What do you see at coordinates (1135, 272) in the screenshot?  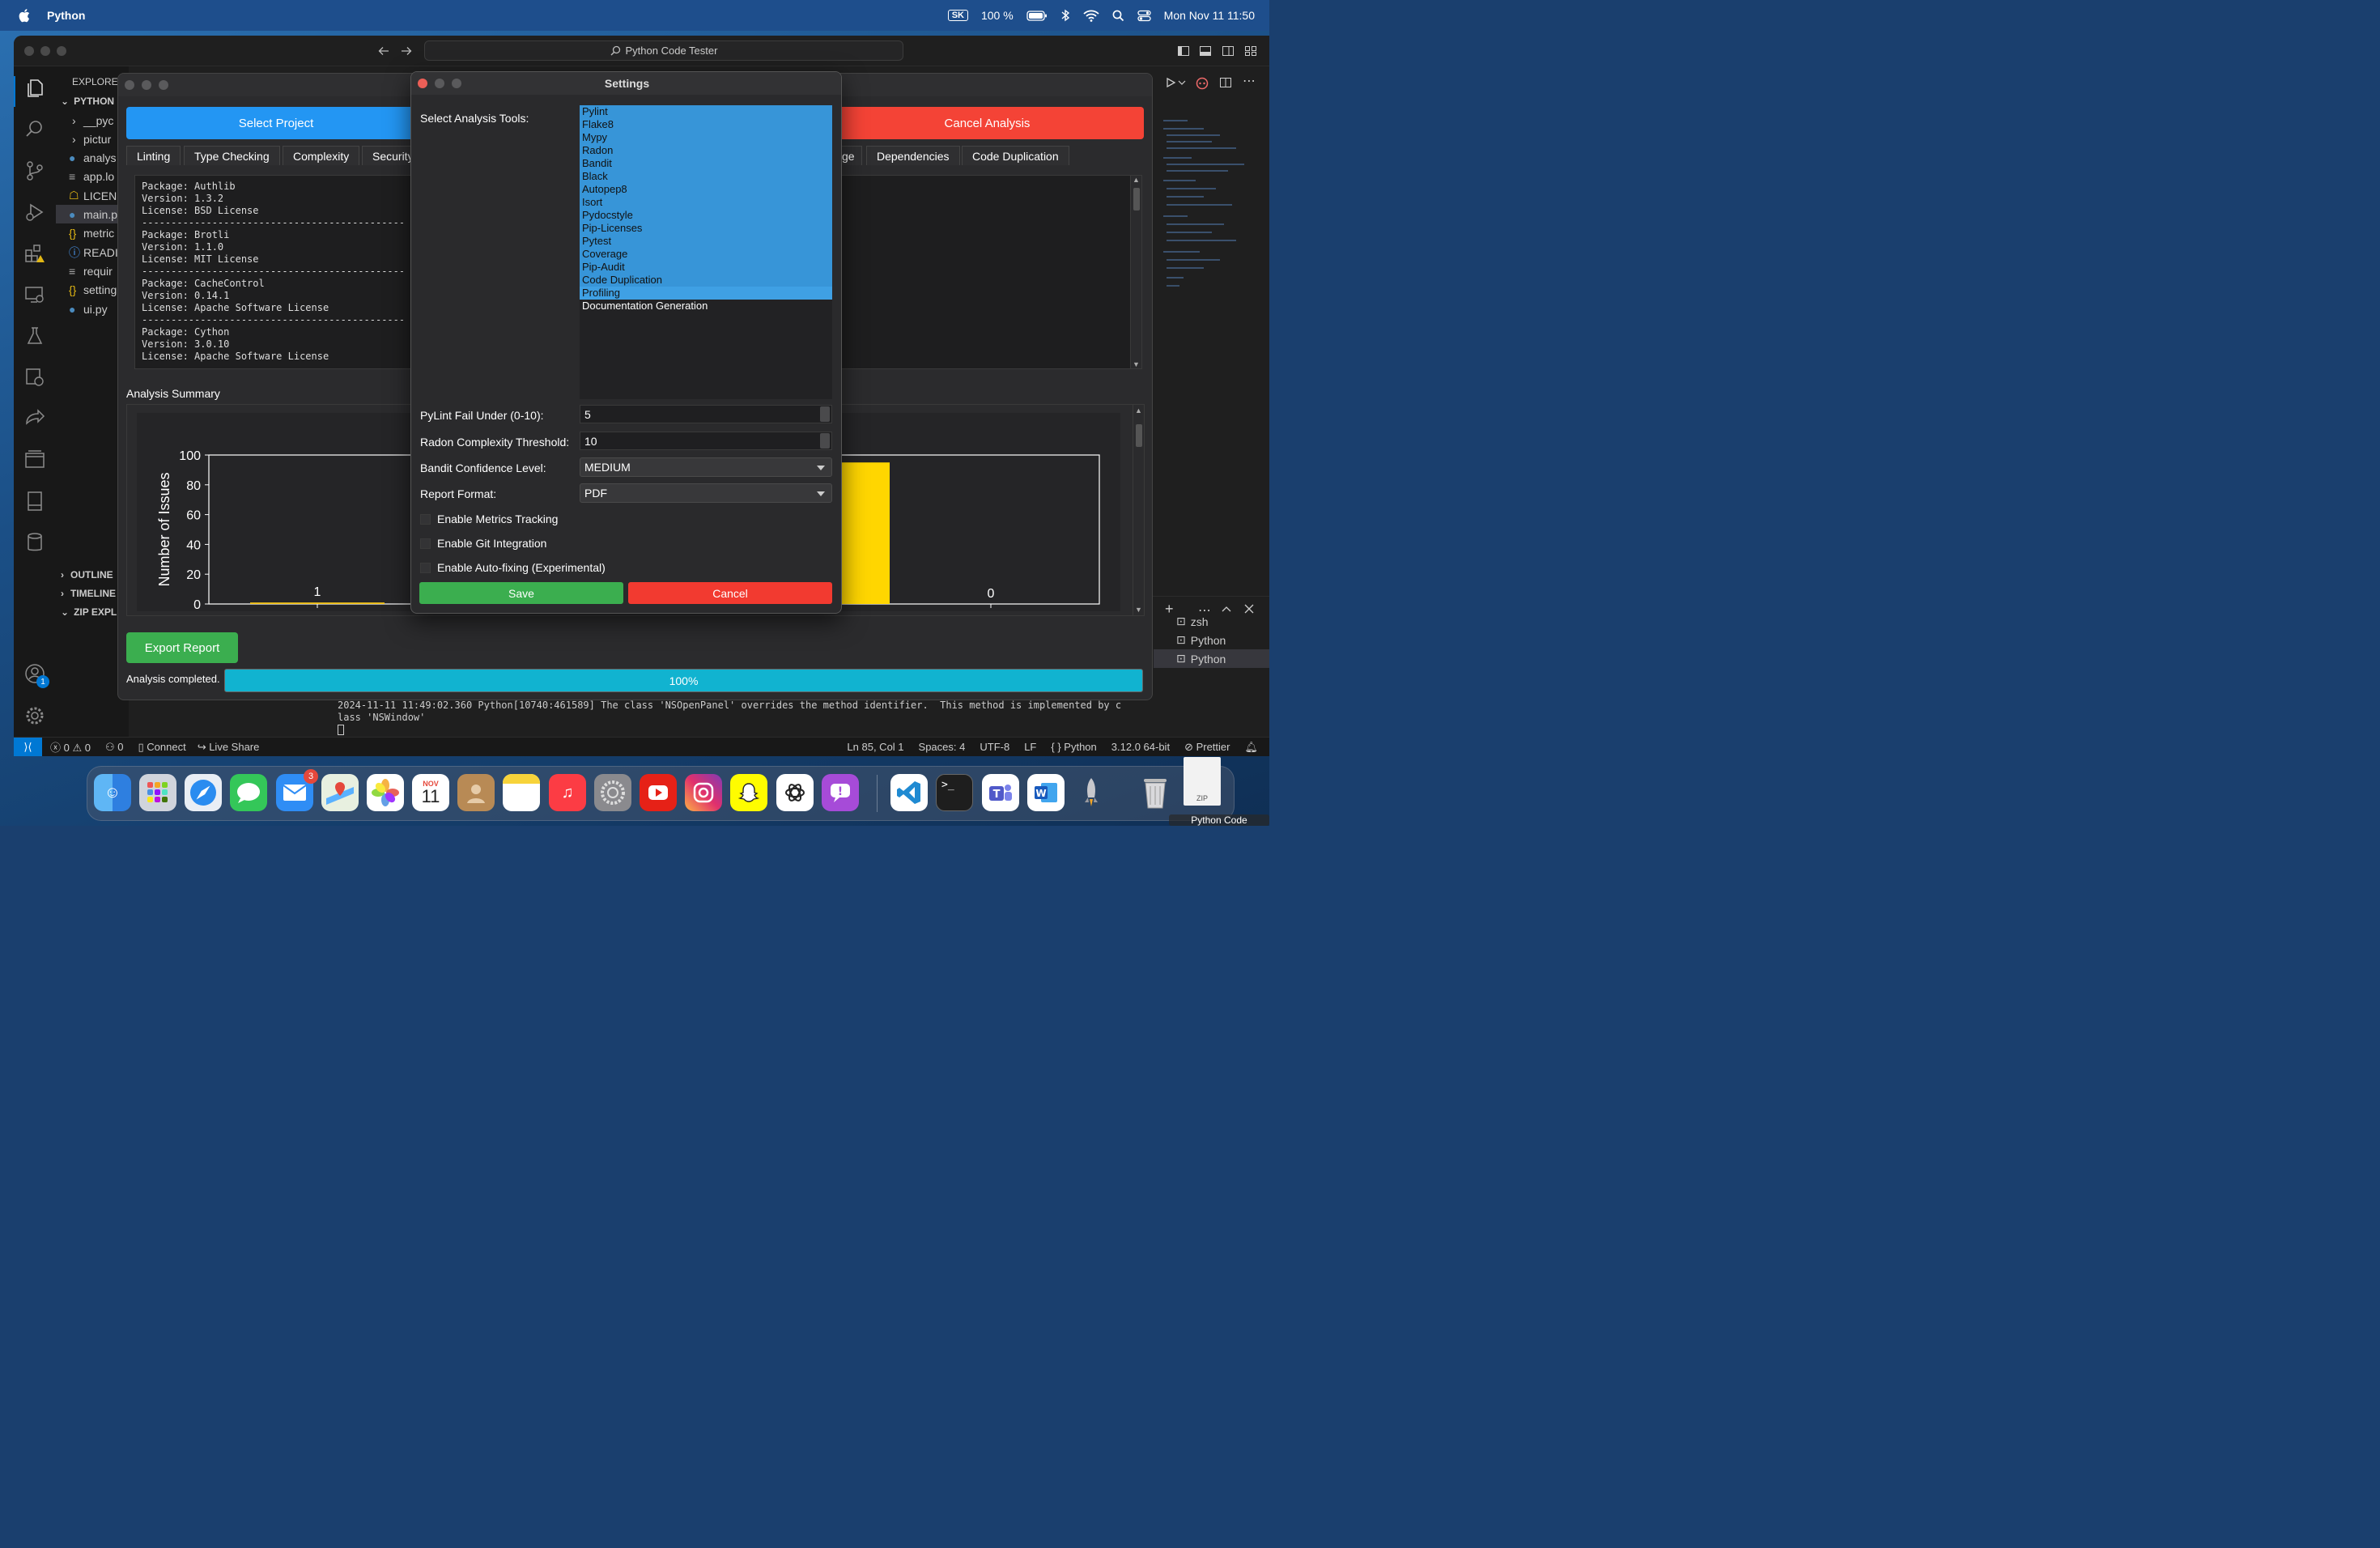 I see `output-scrollbar: ▲ ▼` at bounding box center [1135, 272].